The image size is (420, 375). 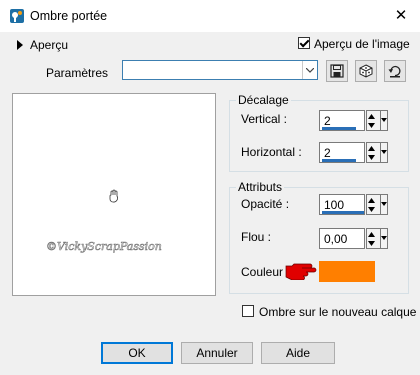 I want to click on presets-dropdown, so click(x=220, y=70).